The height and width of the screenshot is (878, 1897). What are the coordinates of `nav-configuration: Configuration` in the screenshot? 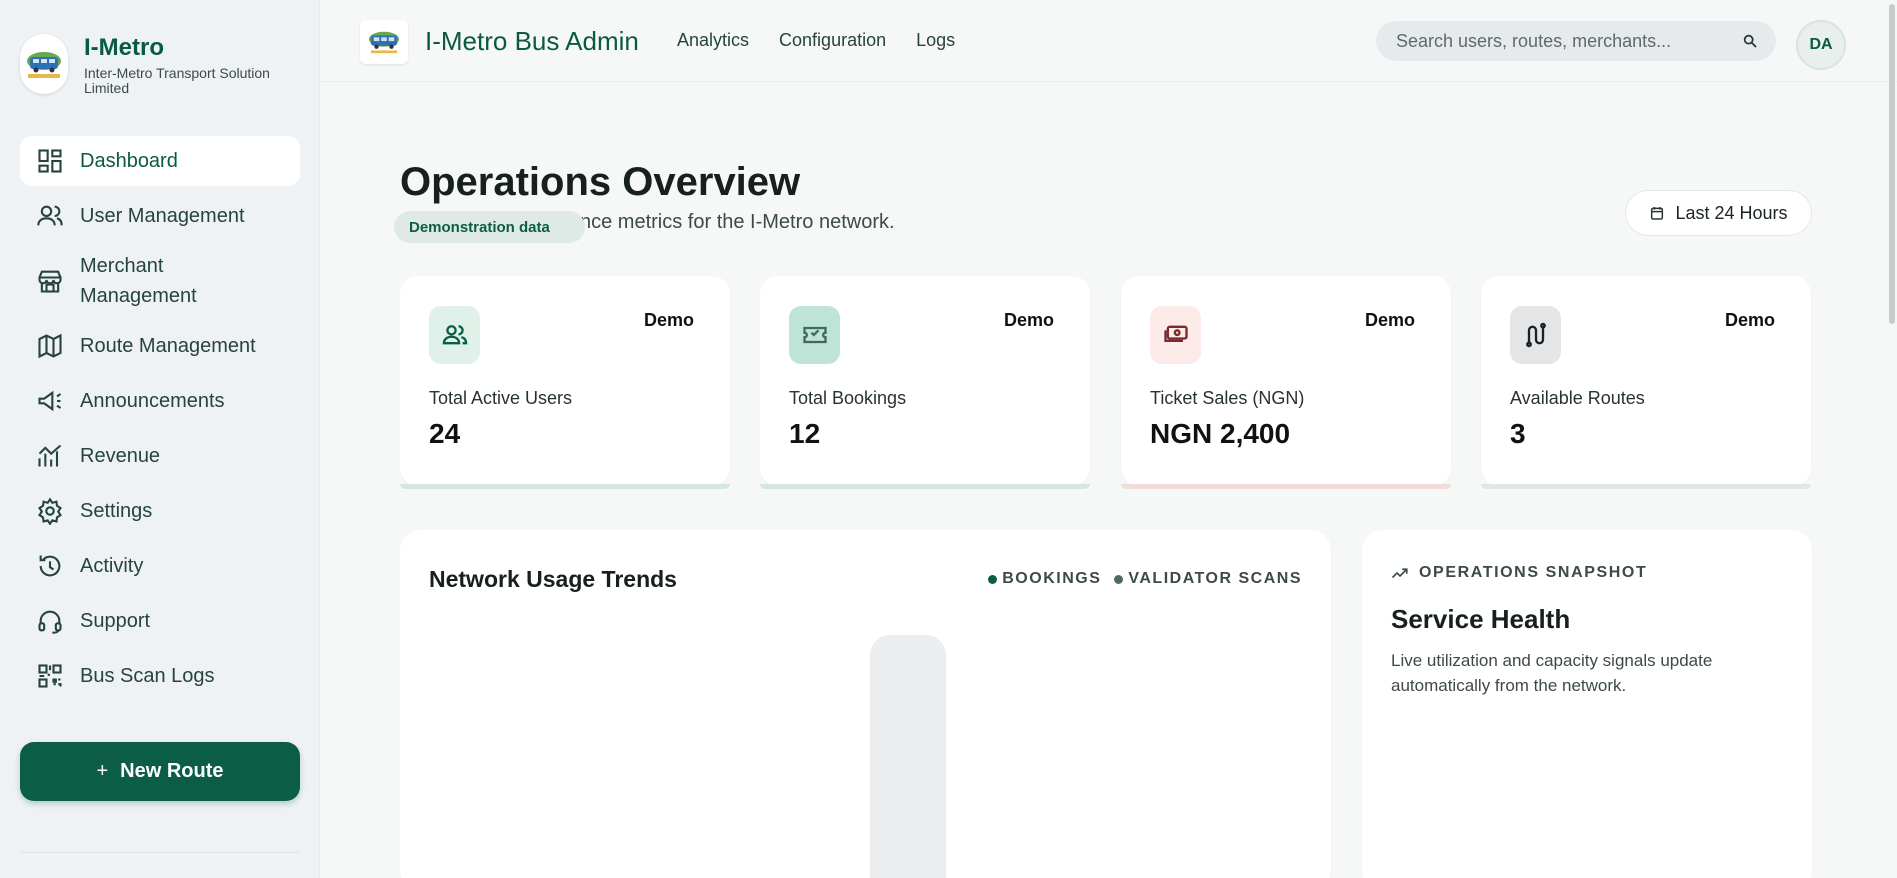 It's located at (832, 40).